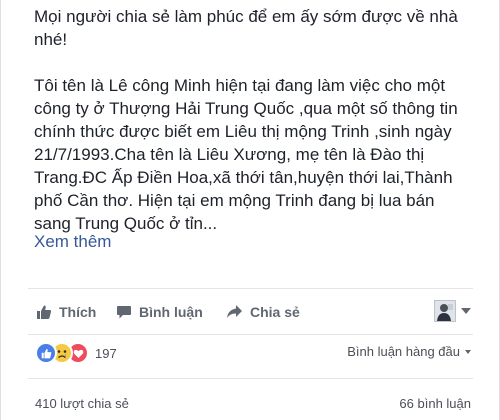 The image size is (500, 420). Describe the element at coordinates (466, 311) in the screenshot. I see `chevron-down-icon` at that location.